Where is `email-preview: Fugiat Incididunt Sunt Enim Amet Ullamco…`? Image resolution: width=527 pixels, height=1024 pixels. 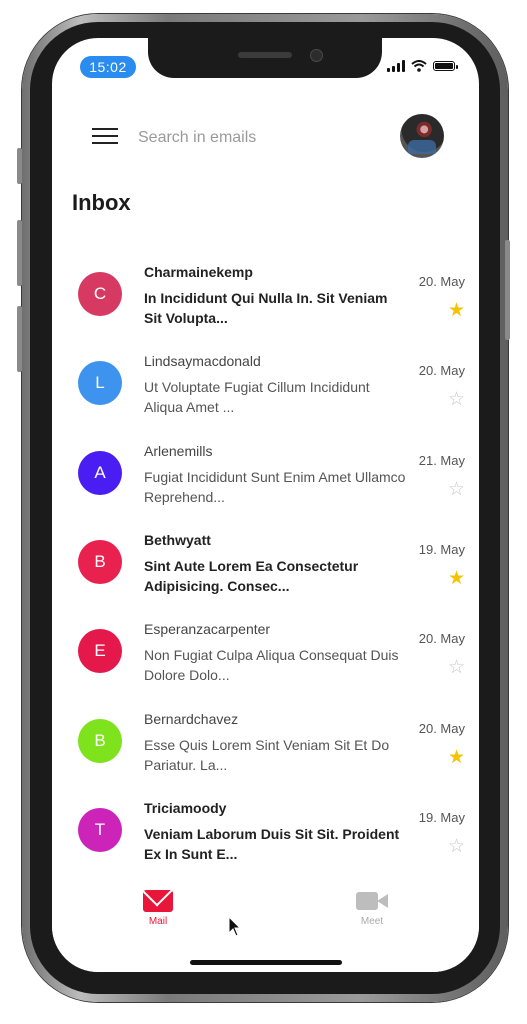
email-preview: Fugiat Incididunt Sunt Enim Amet Ullamco… is located at coordinates (275, 486).